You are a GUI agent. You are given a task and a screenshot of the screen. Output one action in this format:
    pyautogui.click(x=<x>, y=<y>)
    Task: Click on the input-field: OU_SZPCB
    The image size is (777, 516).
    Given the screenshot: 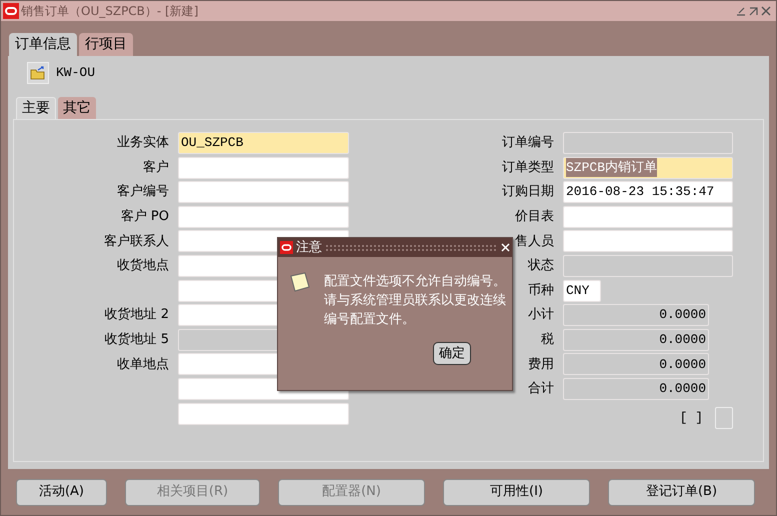 What is the action you would take?
    pyautogui.click(x=263, y=143)
    